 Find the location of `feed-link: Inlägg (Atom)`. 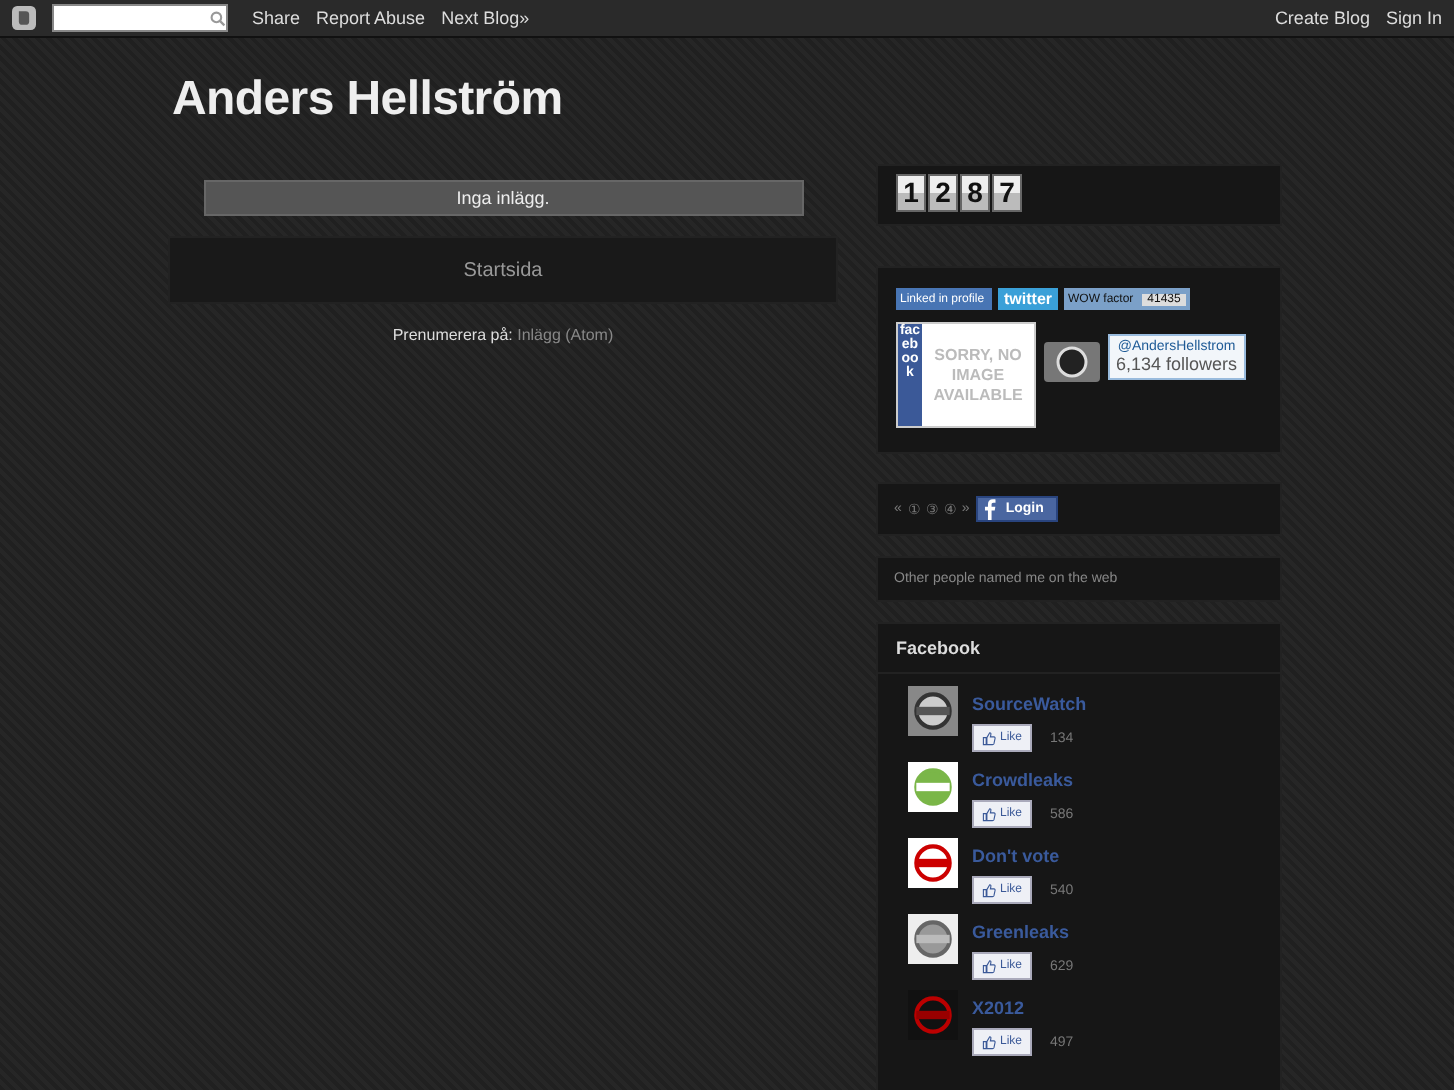

feed-link: Inlägg (Atom) is located at coordinates (565, 335).